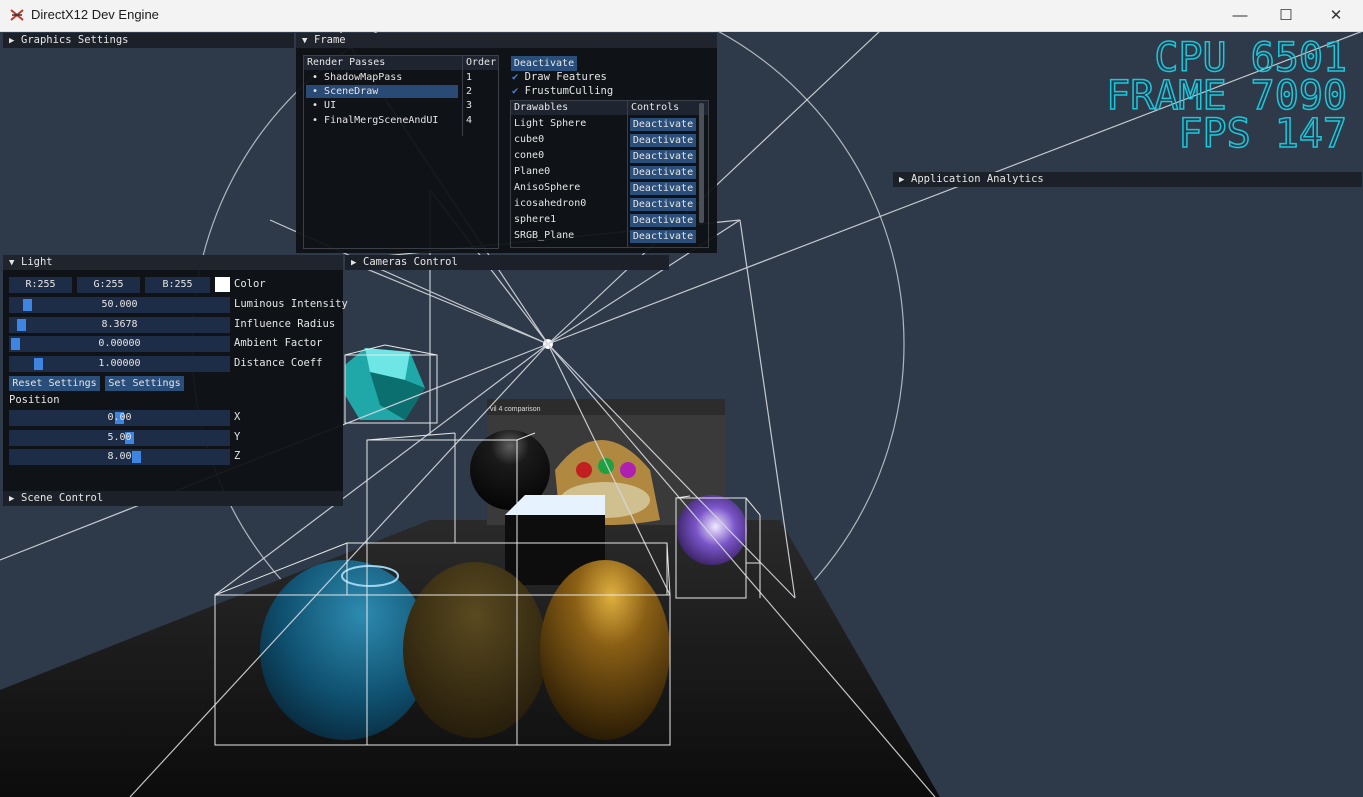  Describe the element at coordinates (655, 107) in the screenshot. I see `controls-column-header: Controls` at that location.